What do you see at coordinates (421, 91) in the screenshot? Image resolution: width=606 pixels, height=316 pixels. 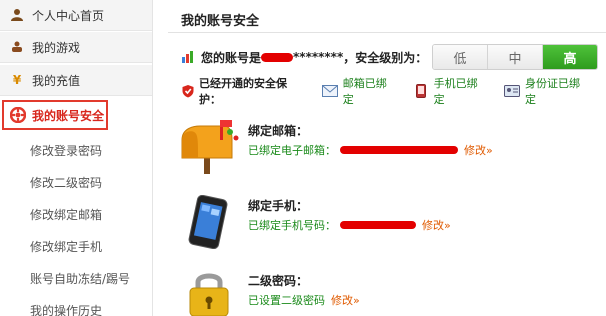 I see `phone-icon` at bounding box center [421, 91].